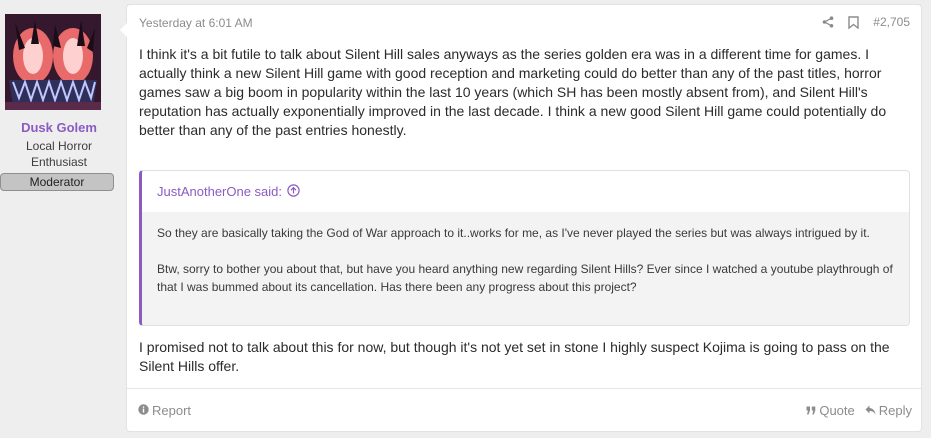  I want to click on quote-label: Quote, so click(836, 410).